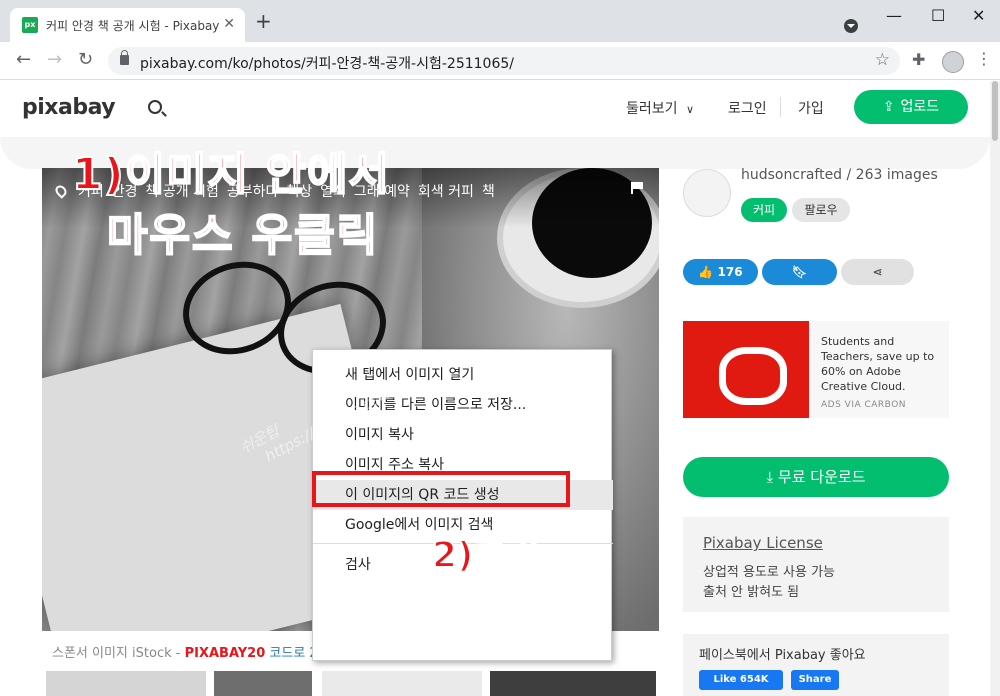  What do you see at coordinates (263, 21) in the screenshot?
I see `new-tab-icon: +` at bounding box center [263, 21].